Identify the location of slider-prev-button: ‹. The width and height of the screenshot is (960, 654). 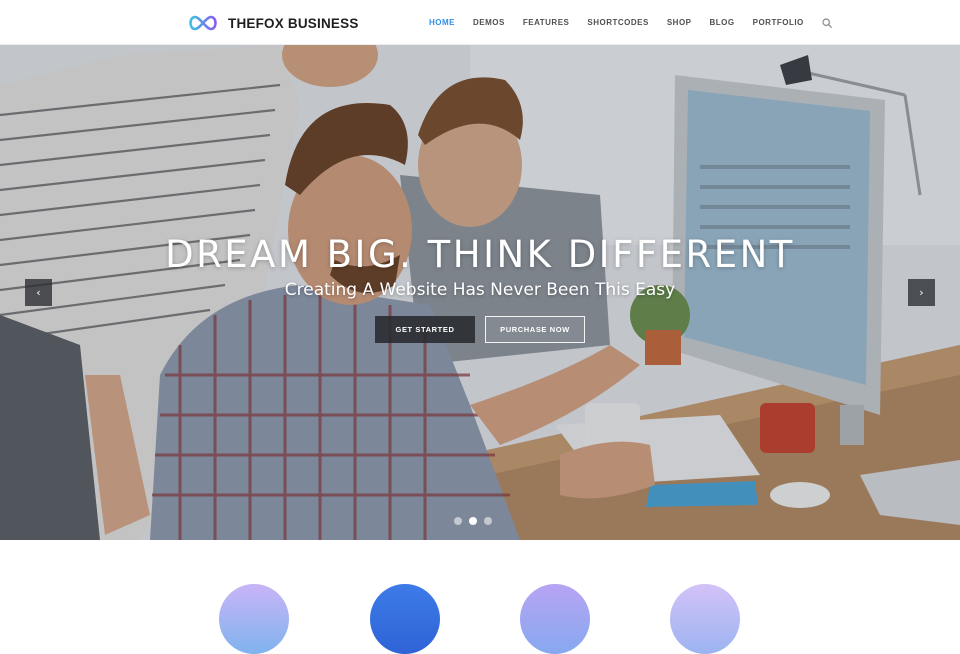
(38, 292).